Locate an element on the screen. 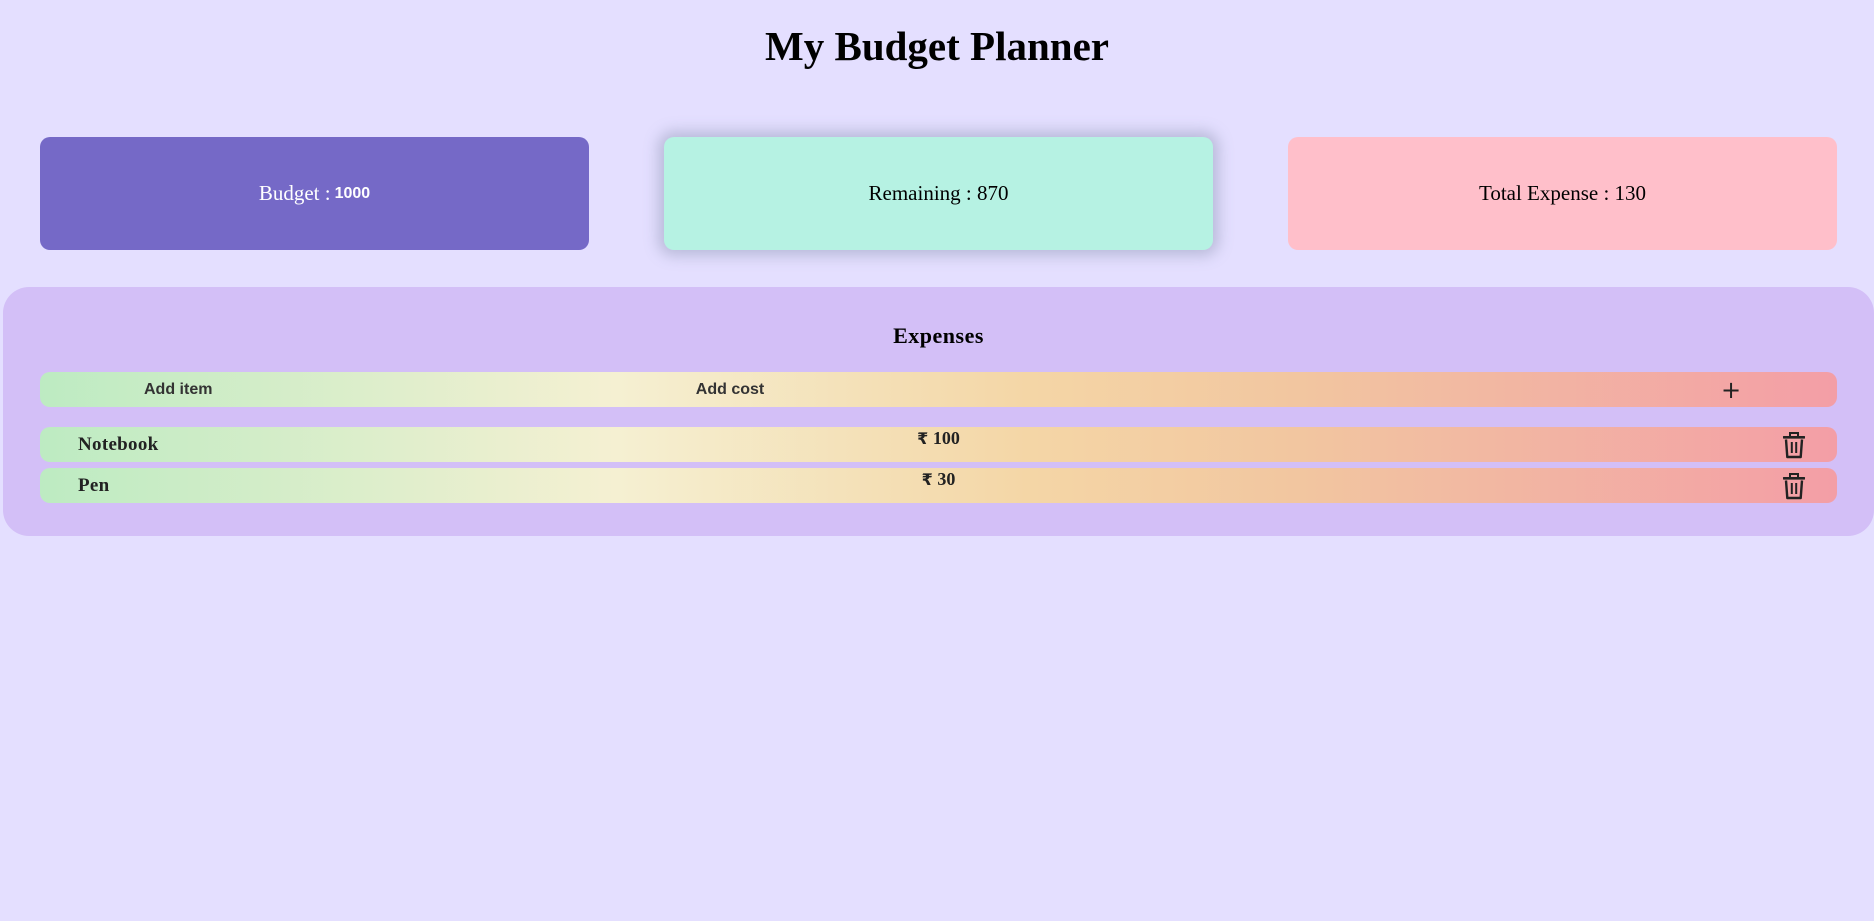 This screenshot has height=921, width=1874. budget-value: 1000 is located at coordinates (353, 194).